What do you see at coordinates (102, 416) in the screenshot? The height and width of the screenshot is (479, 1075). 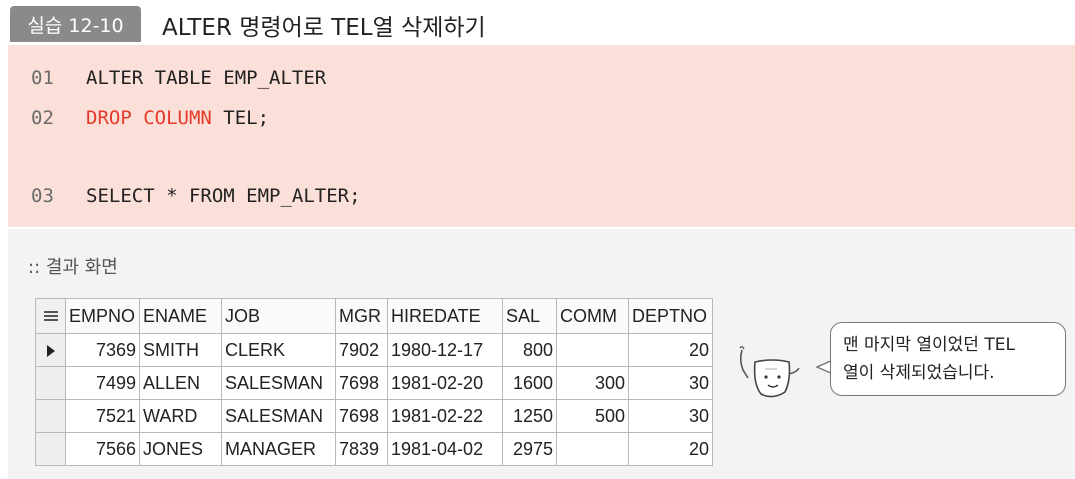 I see `cell-empno: 7521` at bounding box center [102, 416].